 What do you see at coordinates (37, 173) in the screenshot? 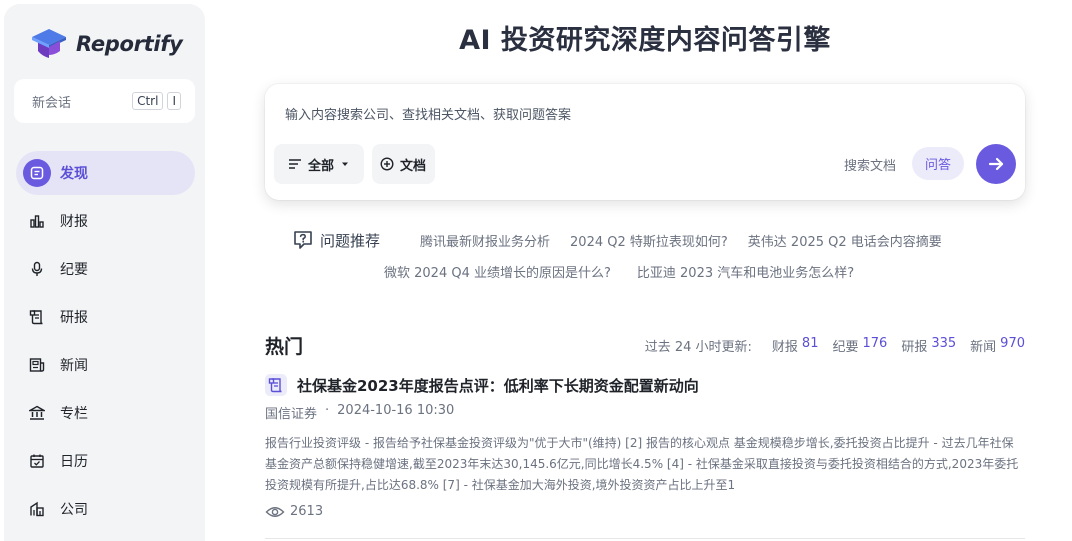
I see `discover-icon` at bounding box center [37, 173].